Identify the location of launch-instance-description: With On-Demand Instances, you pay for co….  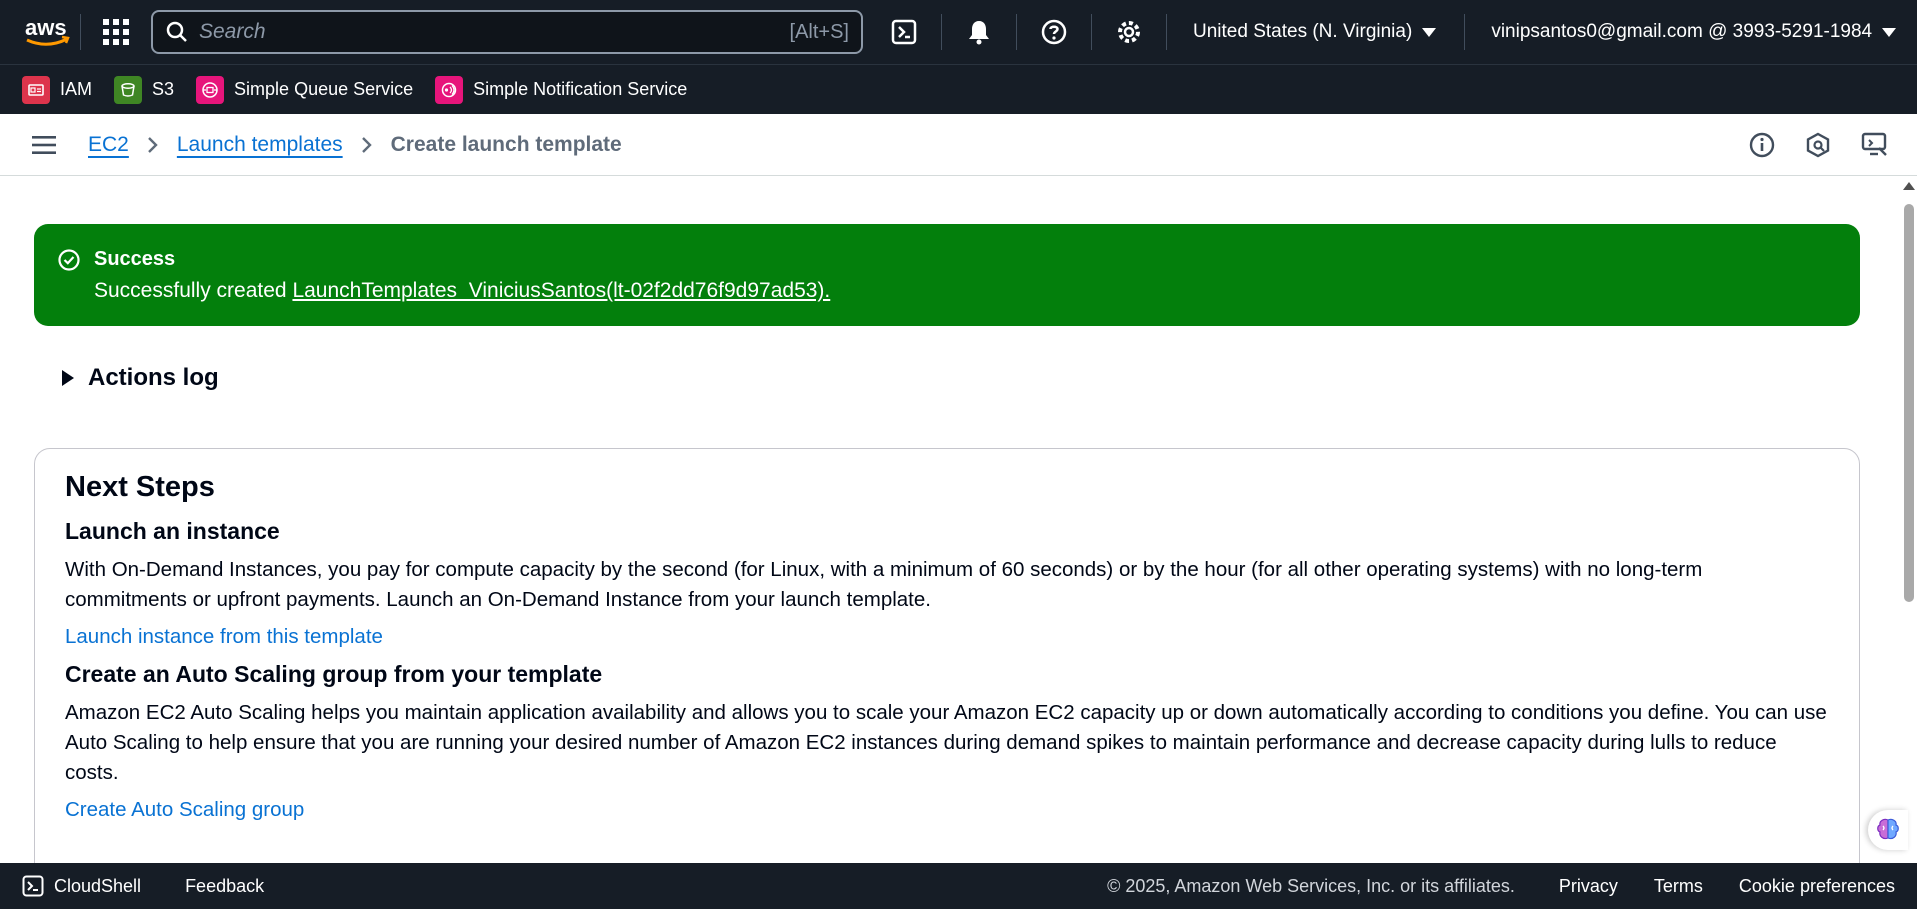
(884, 584).